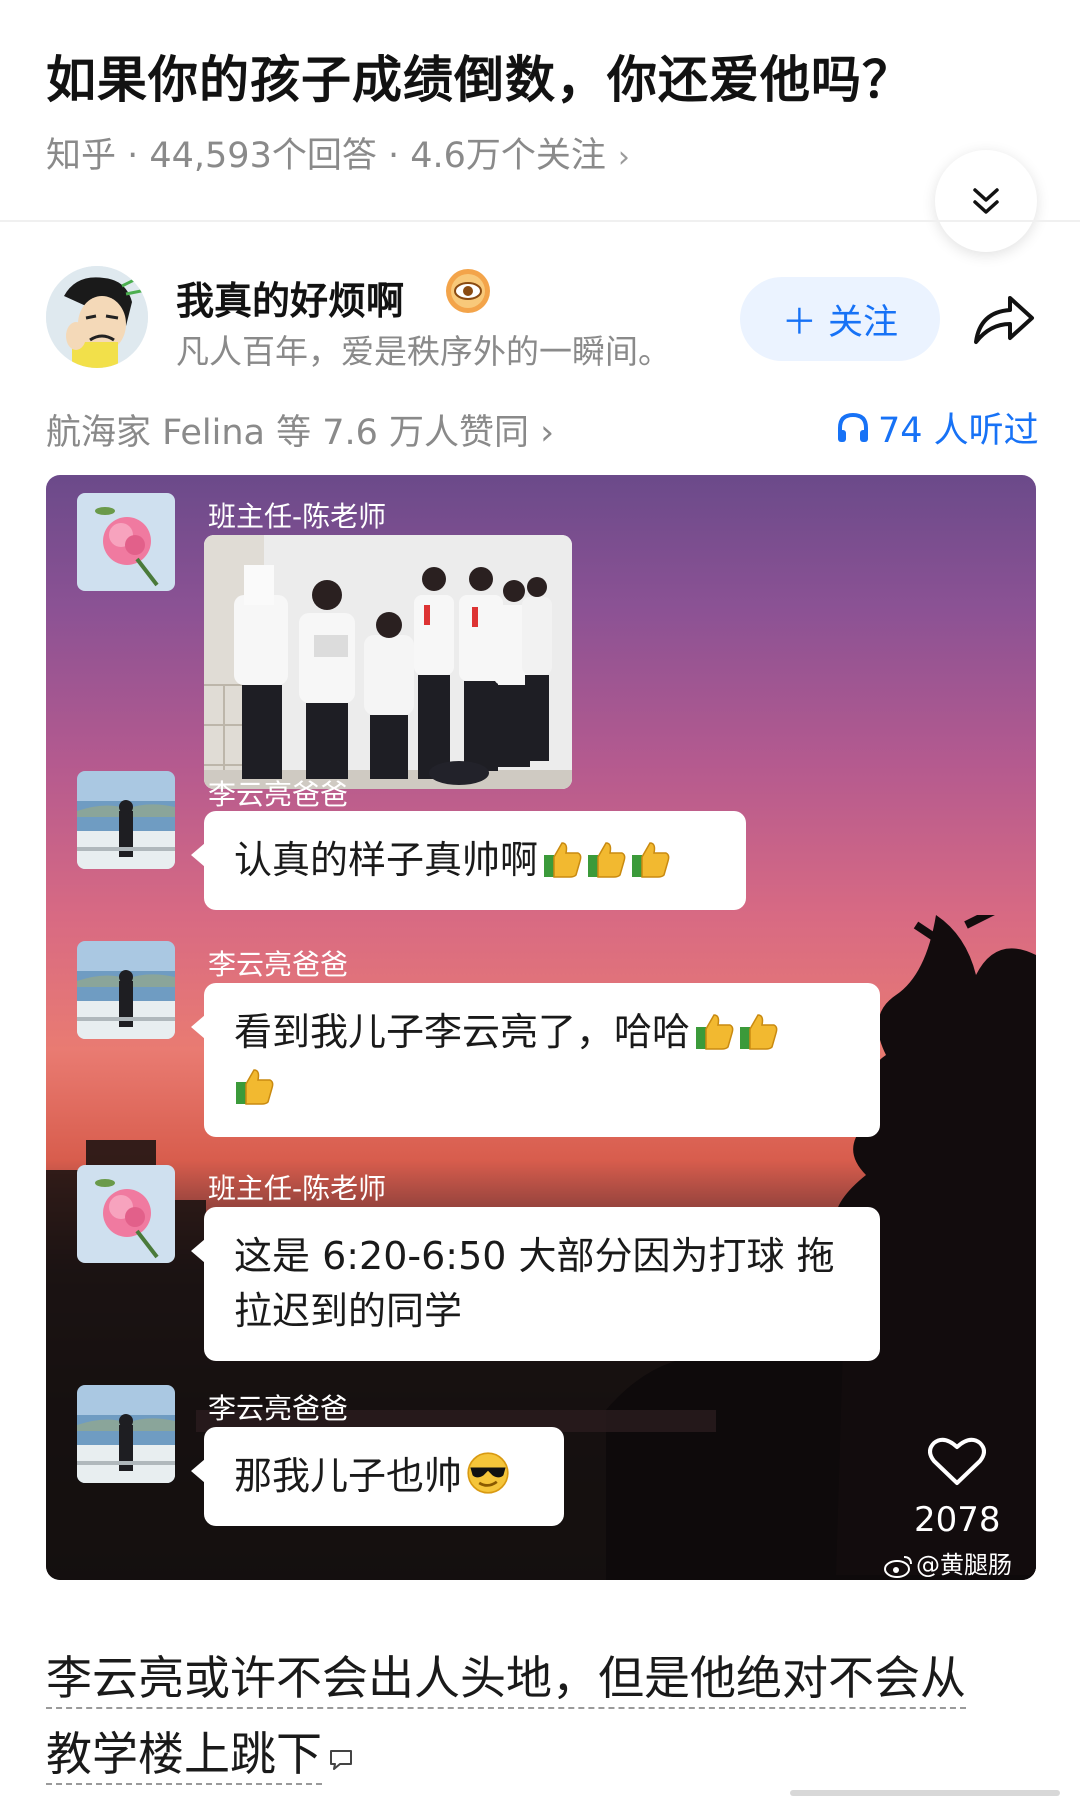 Image resolution: width=1080 pixels, height=1808 pixels. Describe the element at coordinates (541, 76) in the screenshot. I see `question-title: 如果你的孩子成绩倒数，你还爱他吗？` at that location.